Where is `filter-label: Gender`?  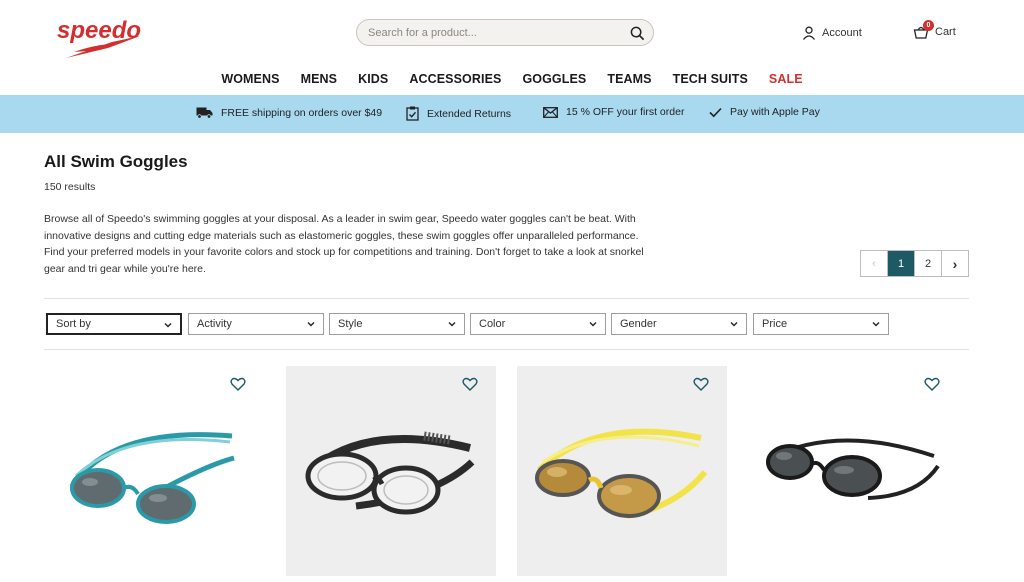
filter-label: Gender is located at coordinates (638, 324).